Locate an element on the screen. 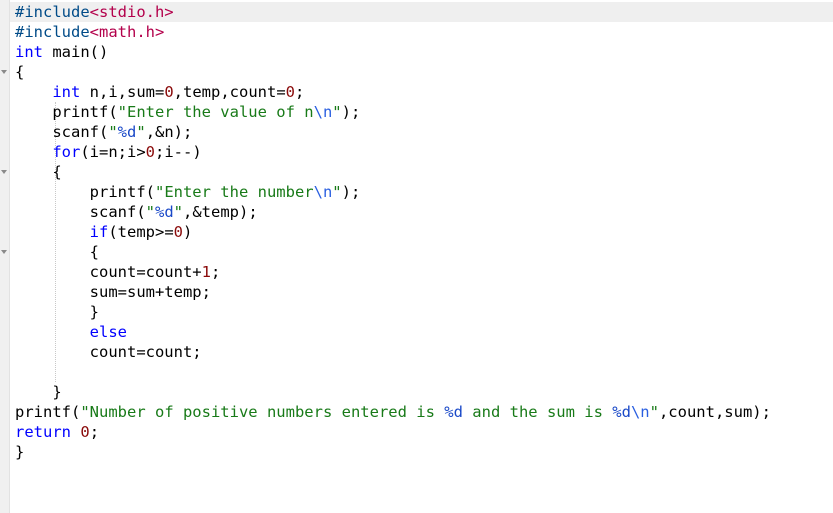 Image resolution: width=833 pixels, height=513 pixels. code-token: return is located at coordinates (43, 432).